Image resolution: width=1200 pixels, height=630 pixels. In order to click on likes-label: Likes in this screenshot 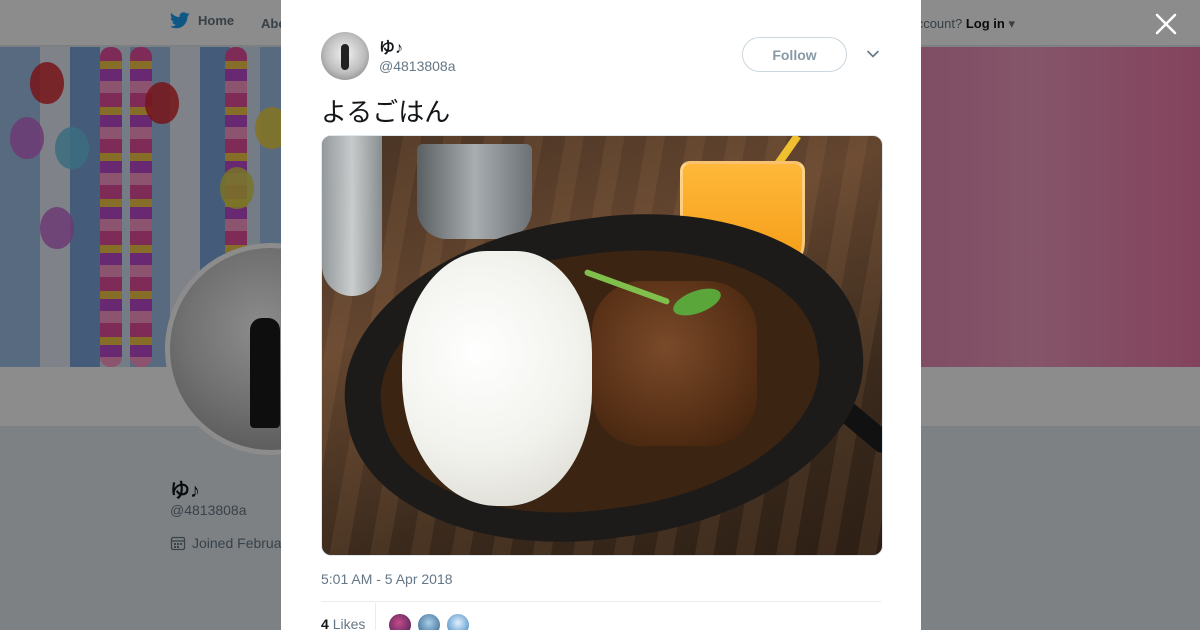, I will do `click(349, 623)`.